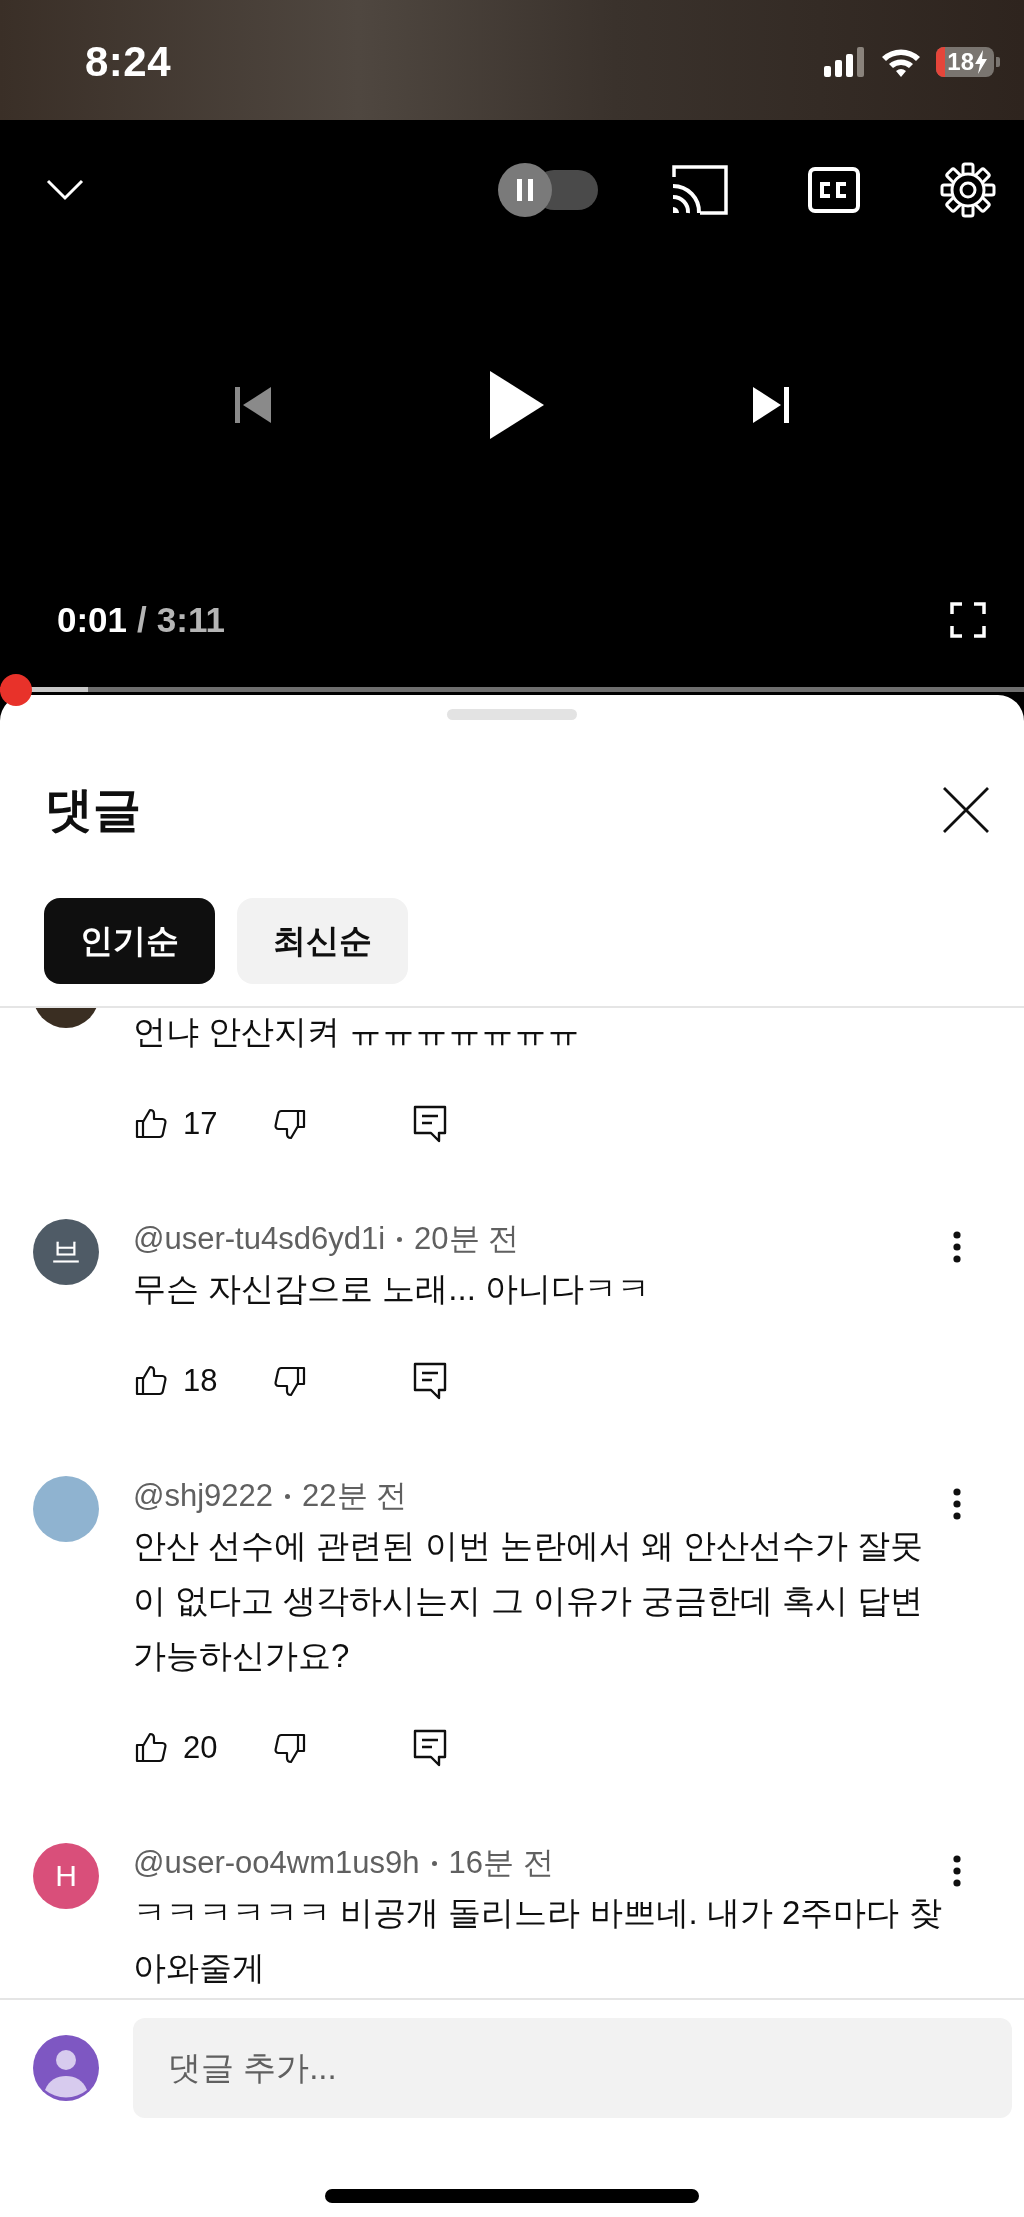 The image size is (1024, 2217). I want to click on like-button: 20, so click(175, 1748).